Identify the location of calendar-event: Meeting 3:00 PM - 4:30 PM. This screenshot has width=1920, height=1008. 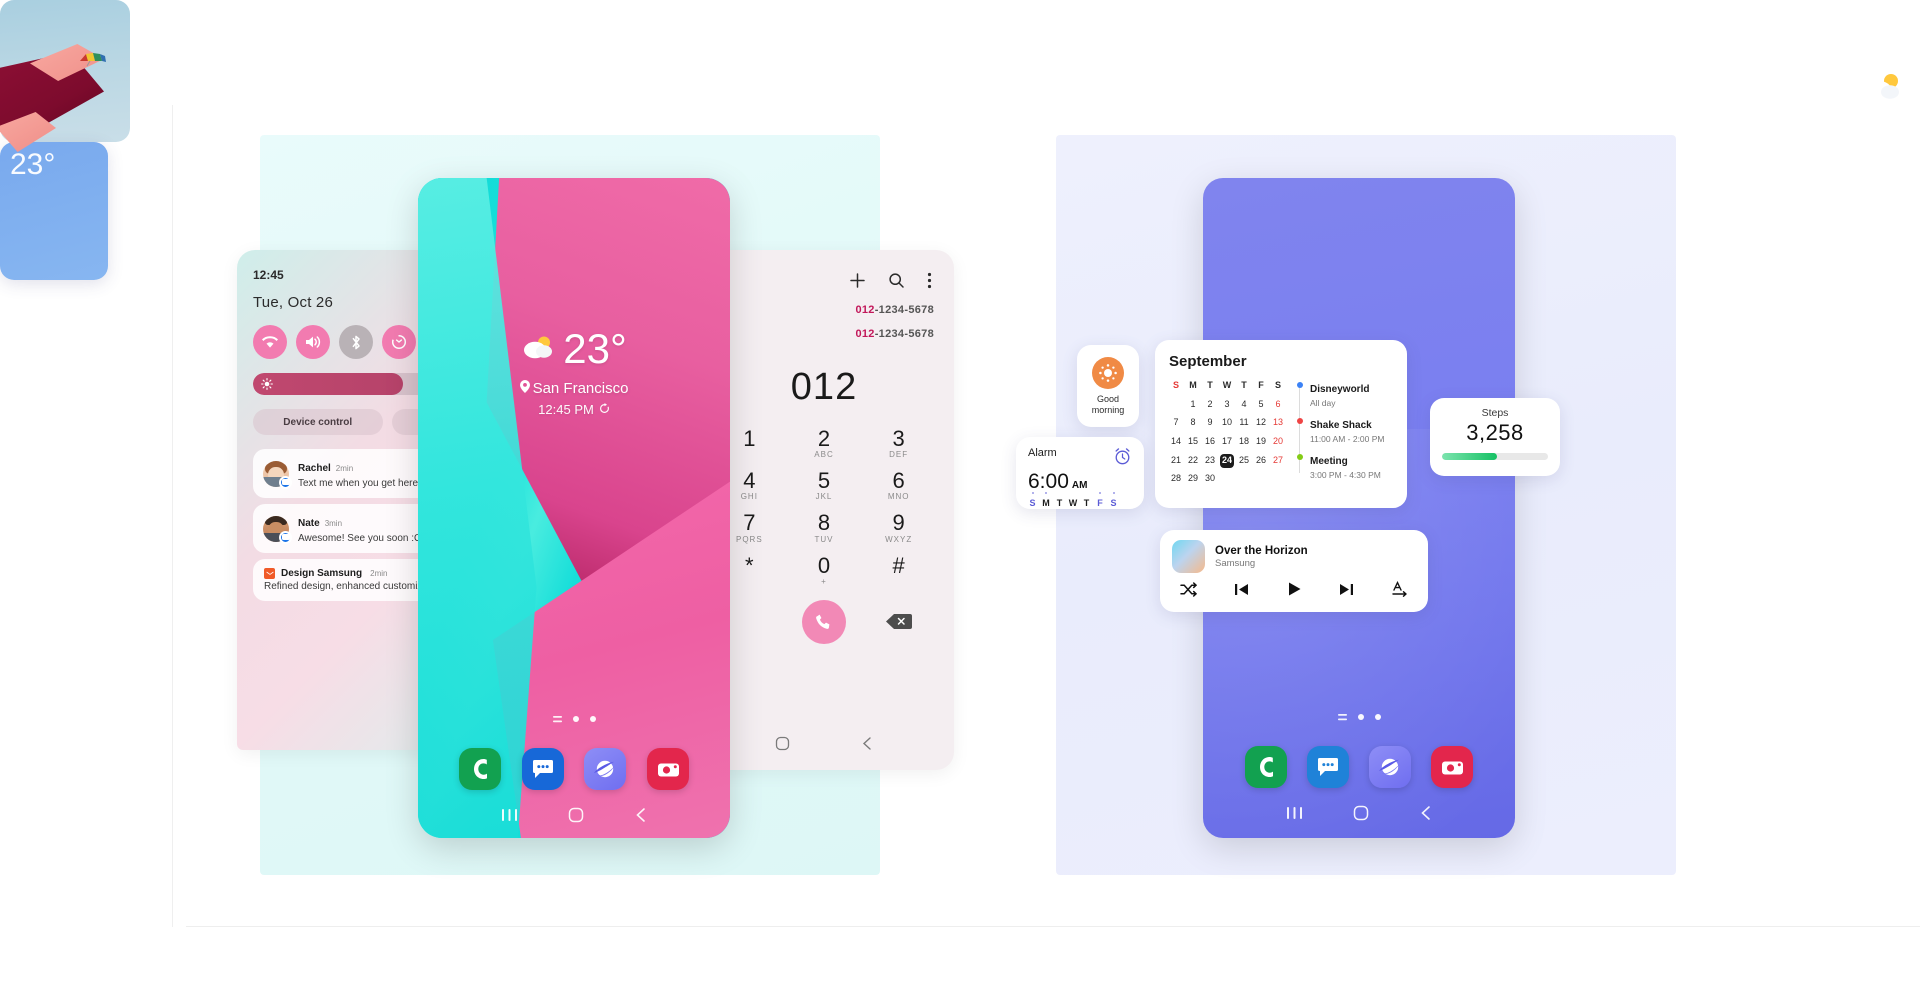
(1345, 465).